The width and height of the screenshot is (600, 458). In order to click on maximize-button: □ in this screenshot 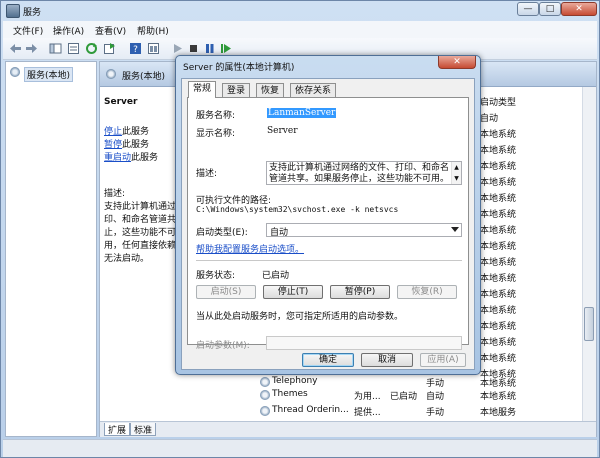, I will do `click(550, 9)`.